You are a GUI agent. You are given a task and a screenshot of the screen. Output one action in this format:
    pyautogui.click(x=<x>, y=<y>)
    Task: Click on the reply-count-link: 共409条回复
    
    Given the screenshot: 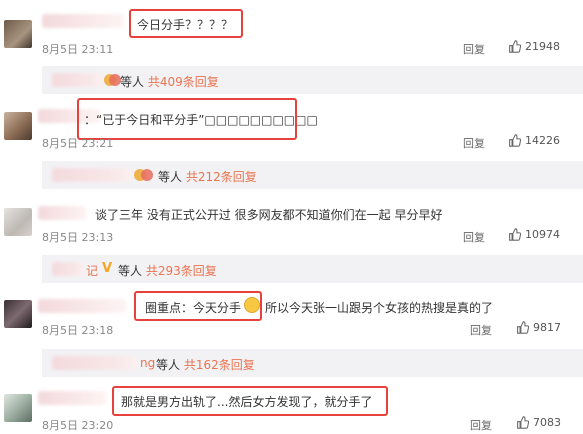 What is the action you would take?
    pyautogui.click(x=183, y=82)
    